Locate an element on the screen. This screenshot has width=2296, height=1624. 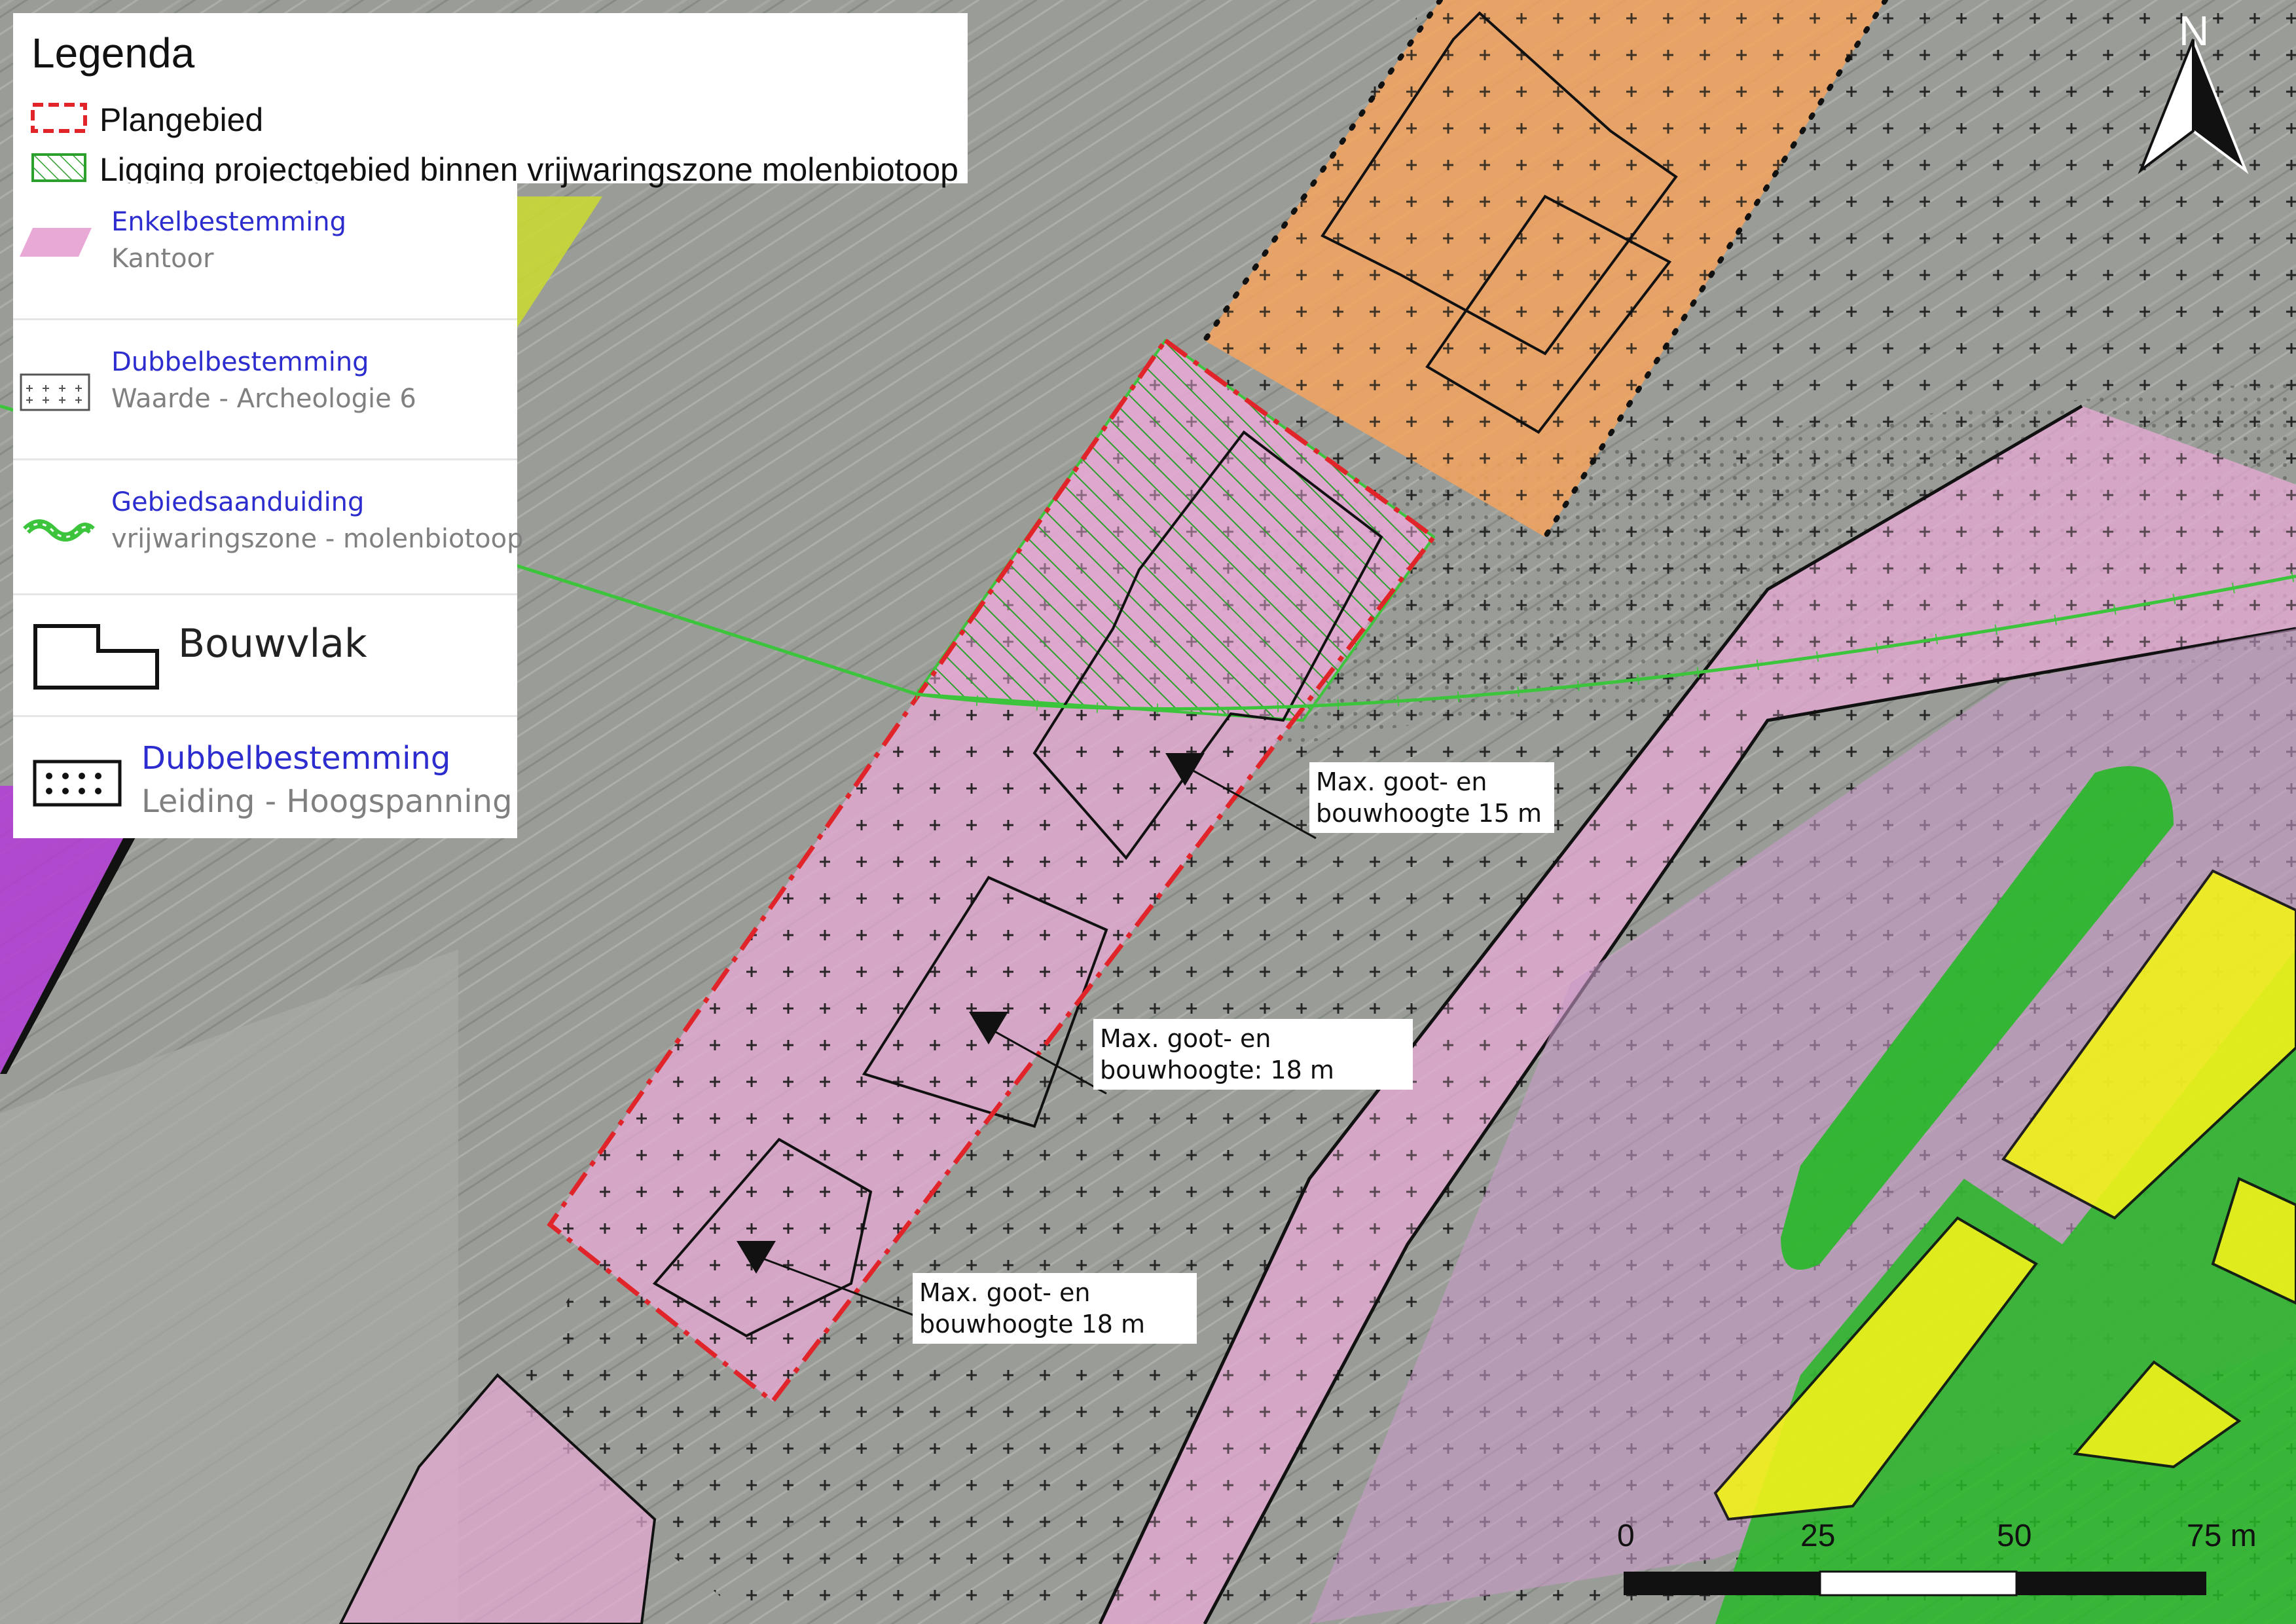
bouwvlak-swatch is located at coordinates (96, 657).